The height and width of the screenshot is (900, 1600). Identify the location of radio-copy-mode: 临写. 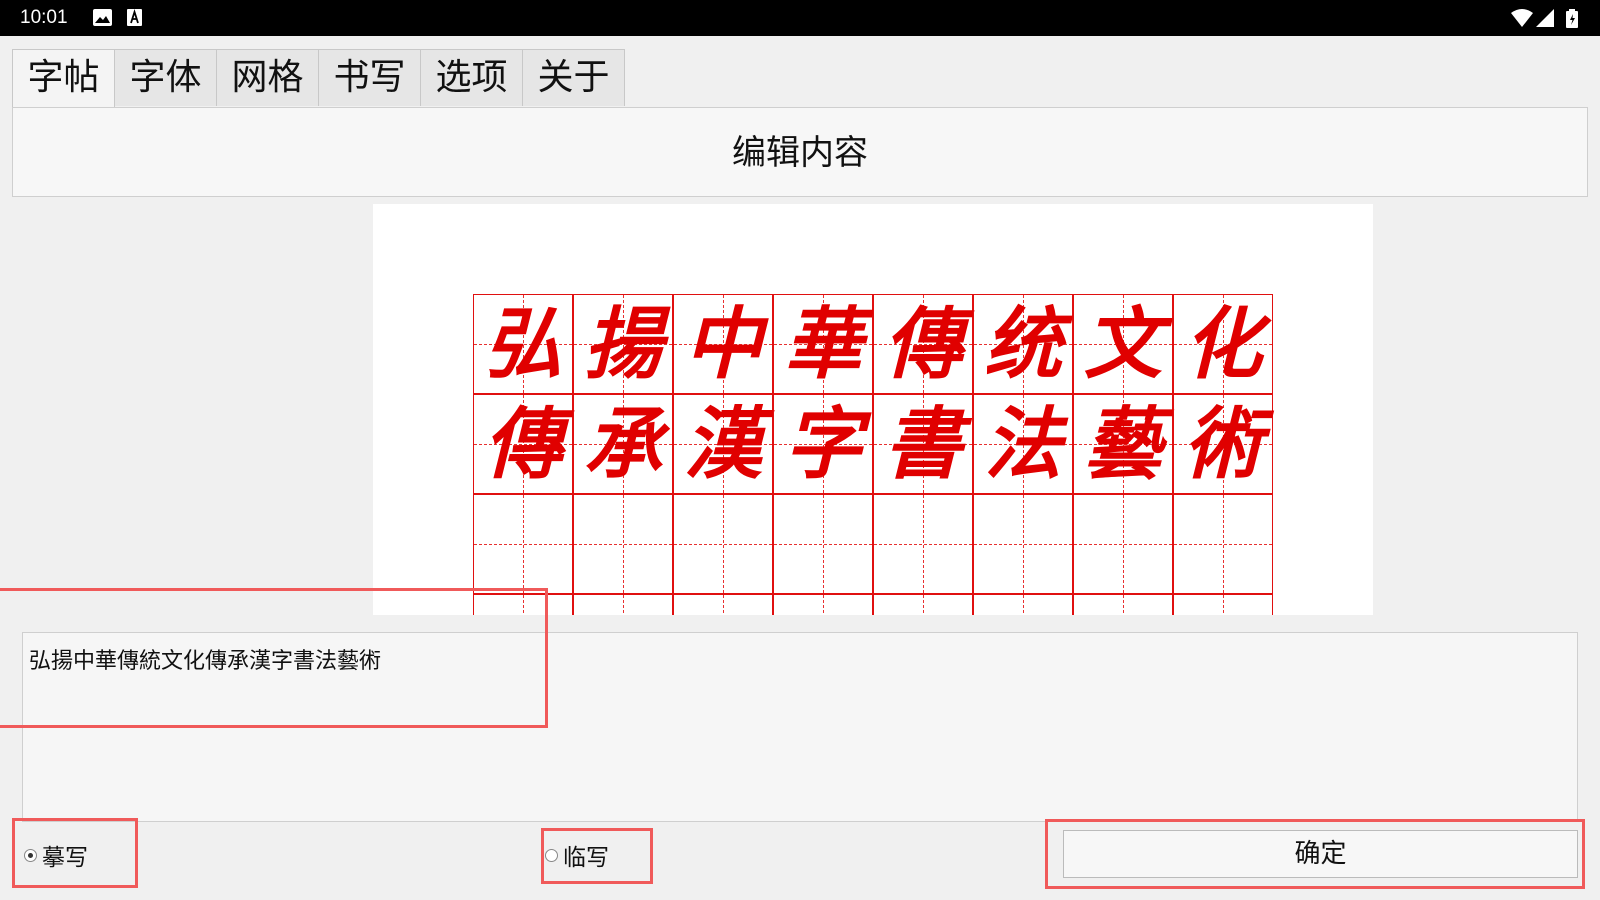
(577, 855).